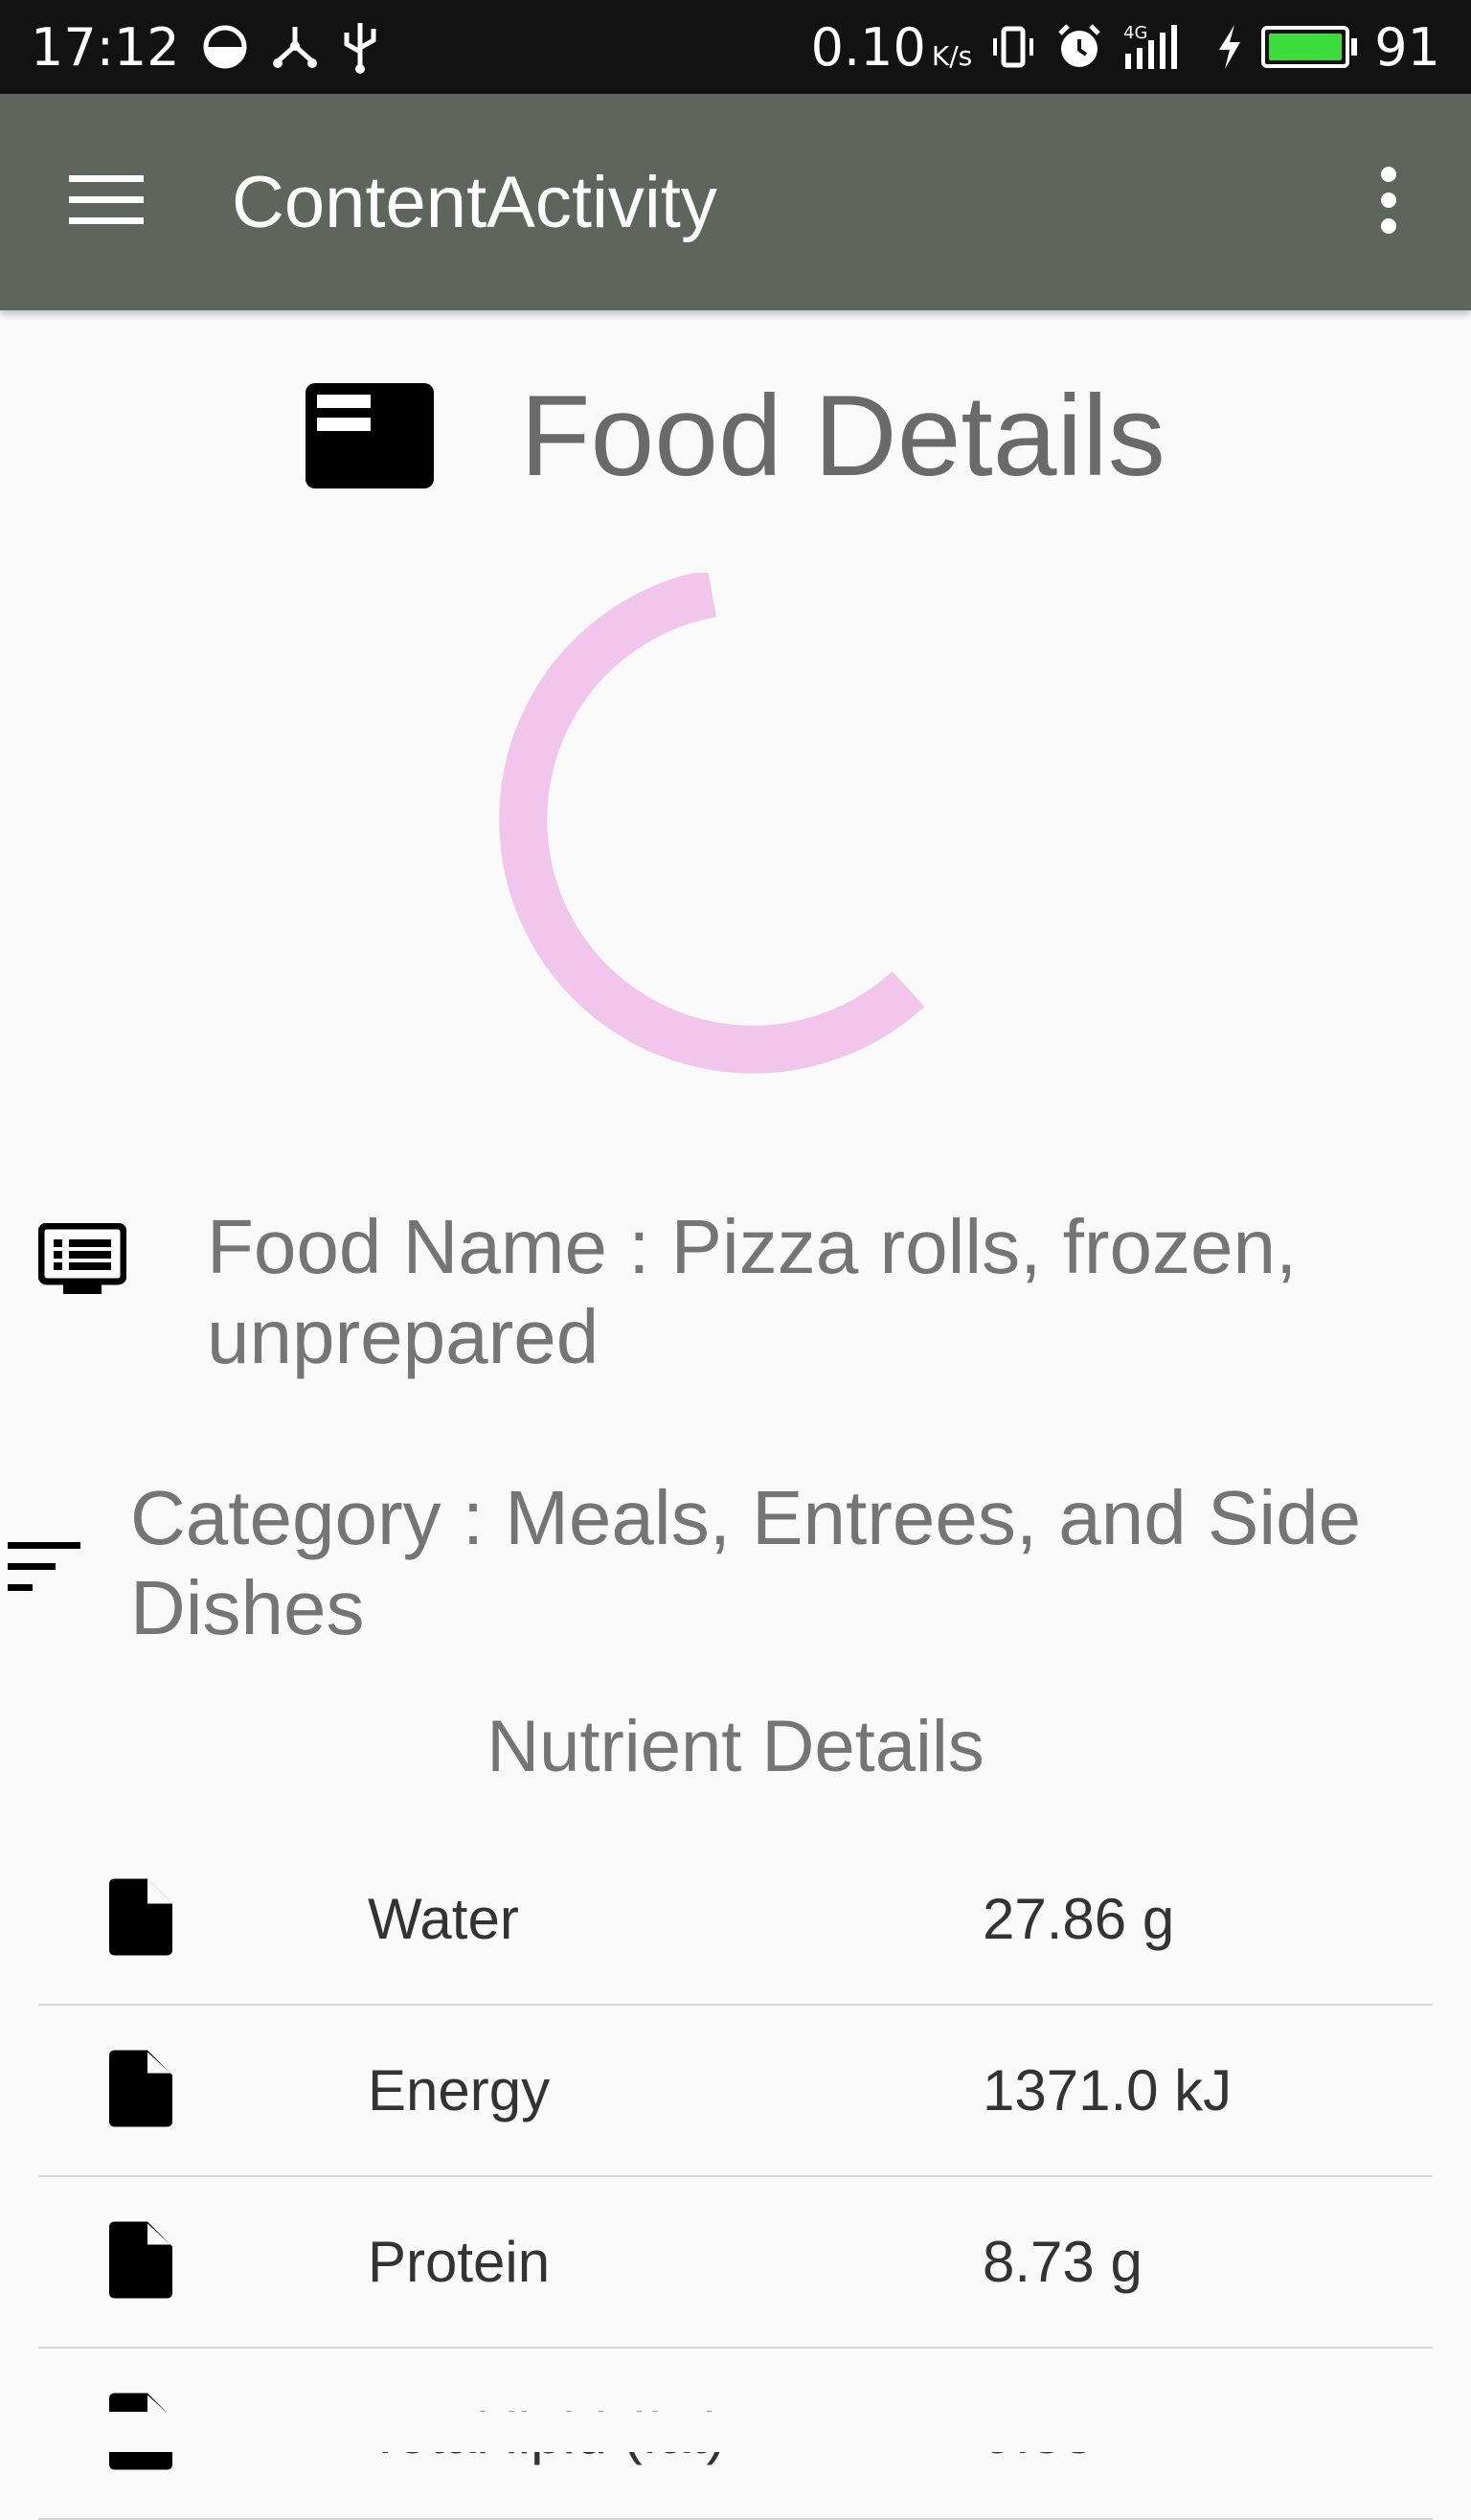  What do you see at coordinates (1309, 47) in the screenshot?
I see `battery-icon` at bounding box center [1309, 47].